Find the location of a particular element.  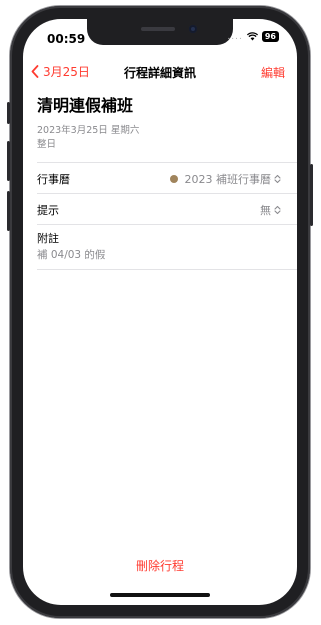

calendar-row: 行事曆 2023 補班行事曆 is located at coordinates (167, 178).